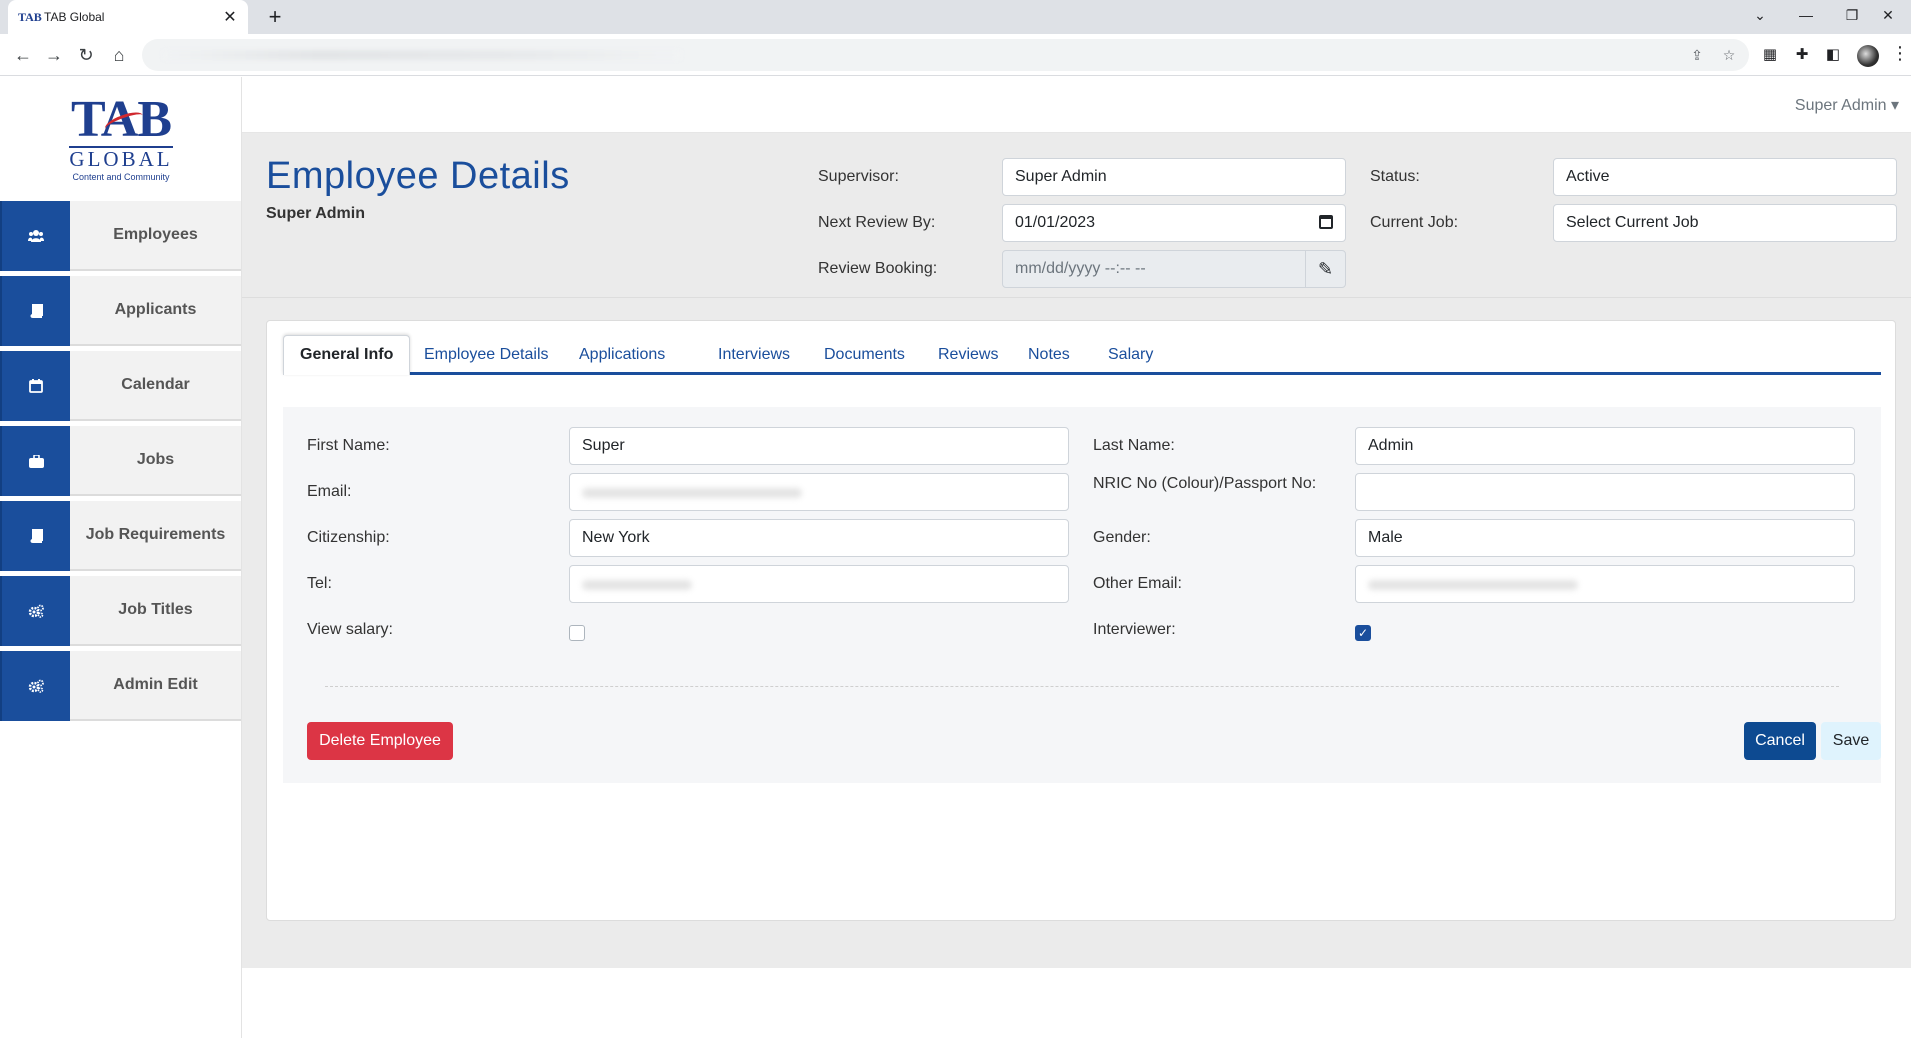 The height and width of the screenshot is (1038, 1911). What do you see at coordinates (692, 493) in the screenshot?
I see `email-value-redacted` at bounding box center [692, 493].